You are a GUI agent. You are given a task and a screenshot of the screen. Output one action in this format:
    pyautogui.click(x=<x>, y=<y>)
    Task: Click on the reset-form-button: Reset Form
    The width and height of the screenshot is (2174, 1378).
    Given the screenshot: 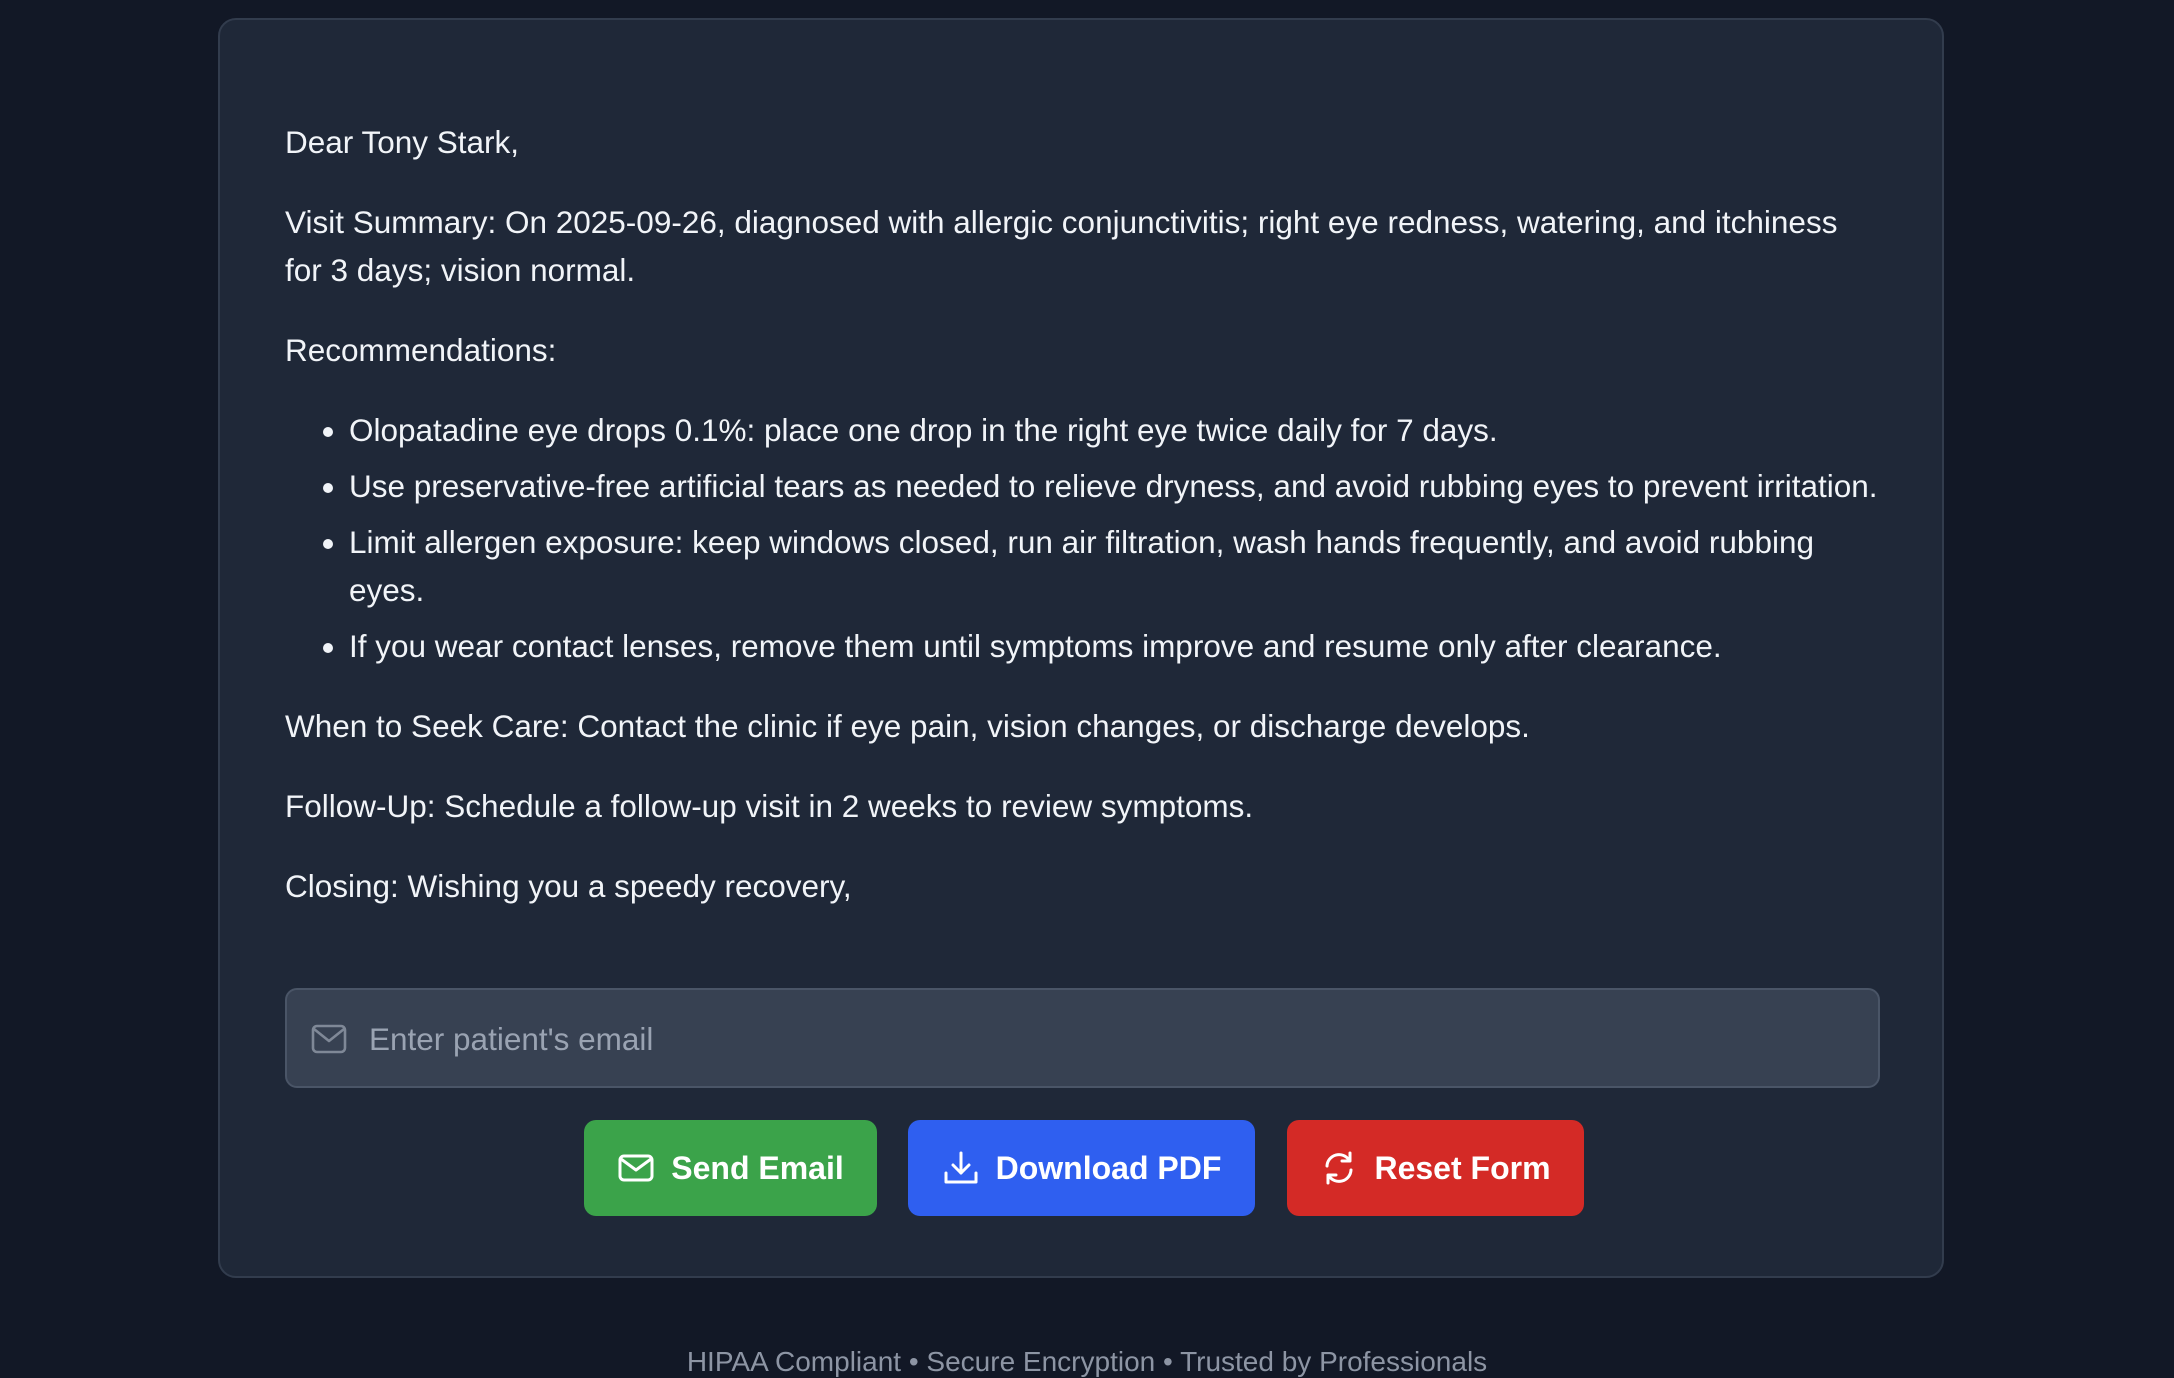 What is the action you would take?
    pyautogui.click(x=1435, y=1168)
    